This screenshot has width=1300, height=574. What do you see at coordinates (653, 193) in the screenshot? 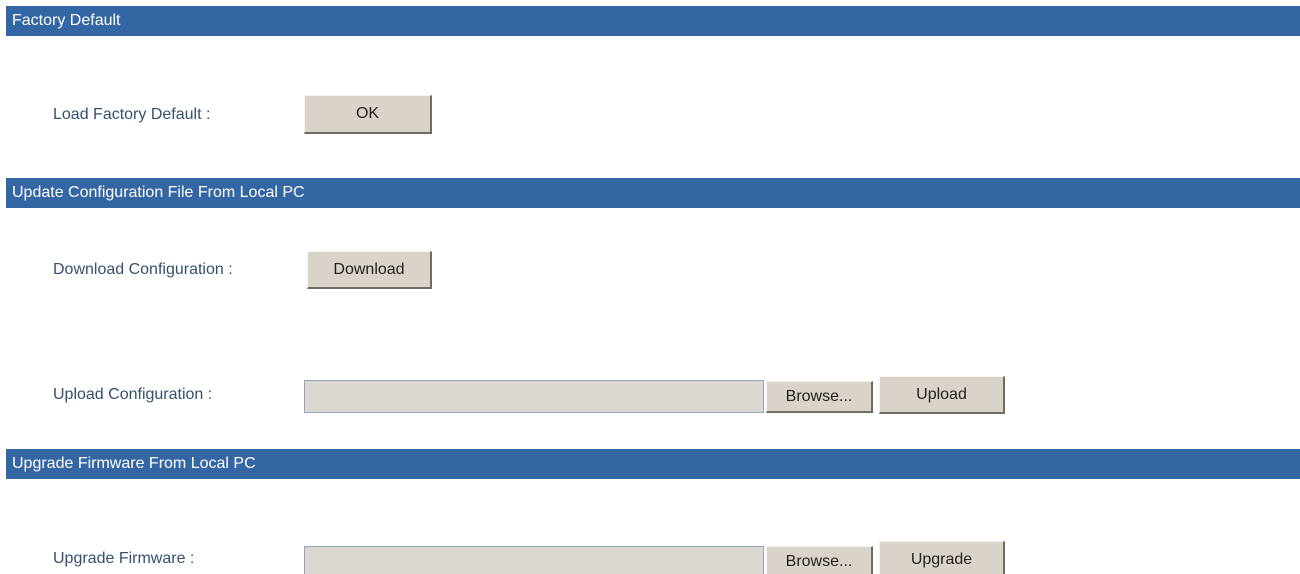
I see `section-header-update-configuration: Update Configuration File From Local PC` at bounding box center [653, 193].